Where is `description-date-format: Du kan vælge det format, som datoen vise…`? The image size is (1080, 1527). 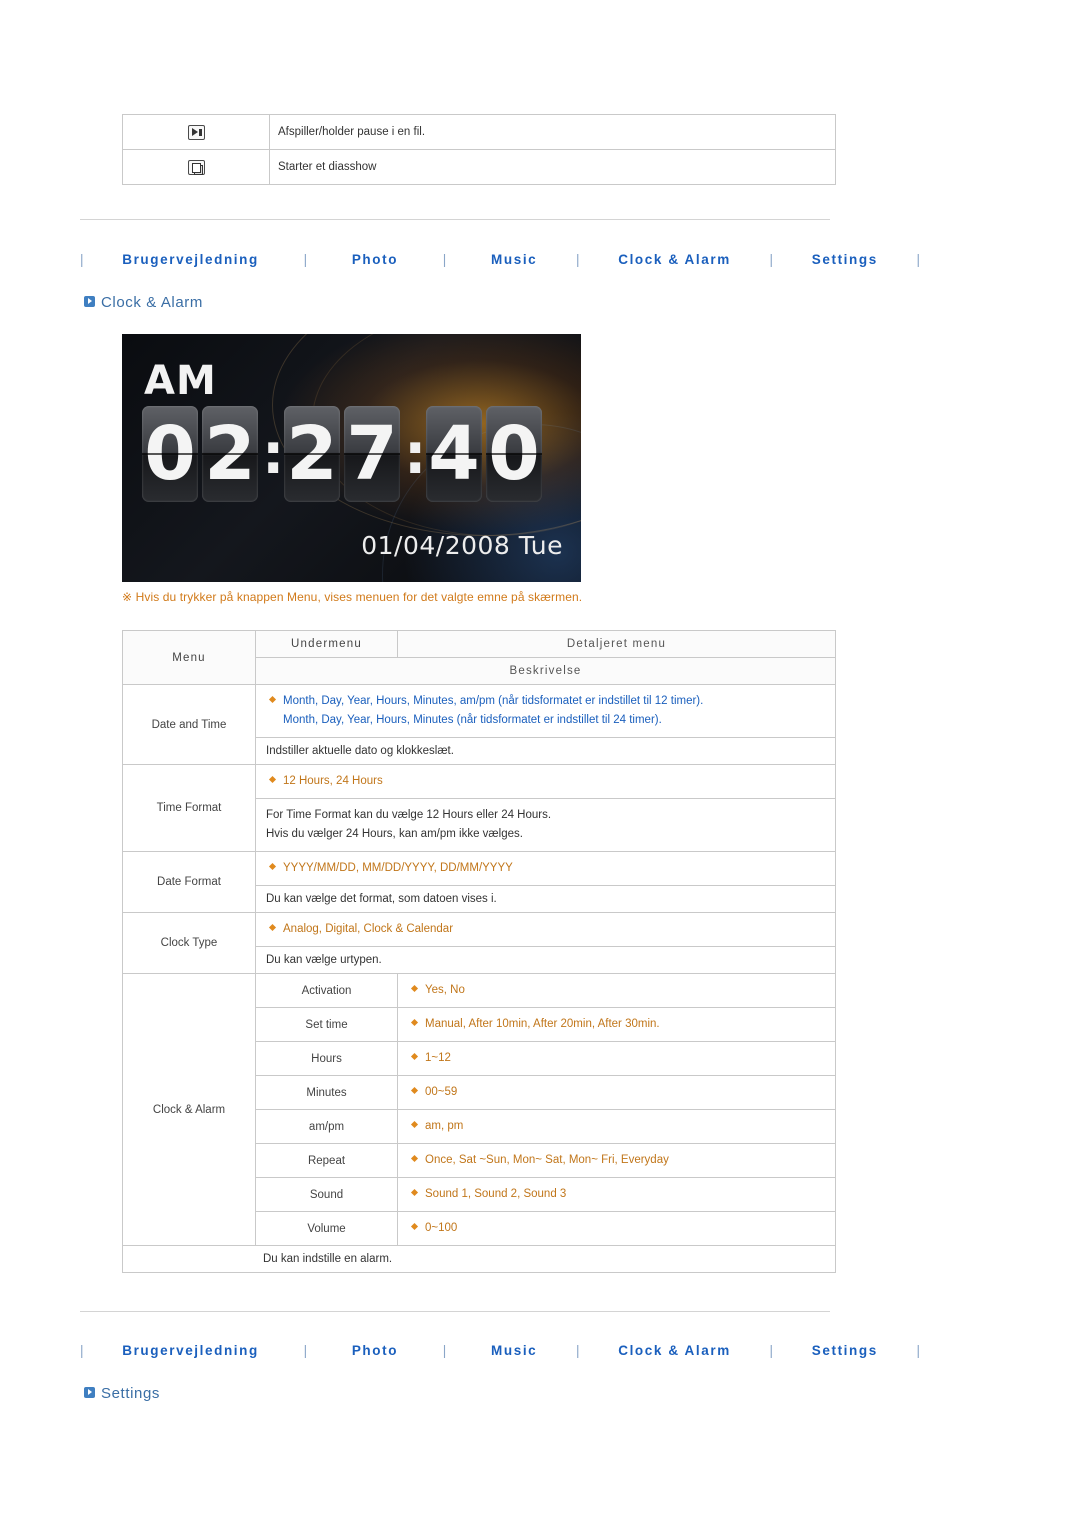
description-date-format: Du kan vælge det format, som datoen vise… is located at coordinates (545, 899).